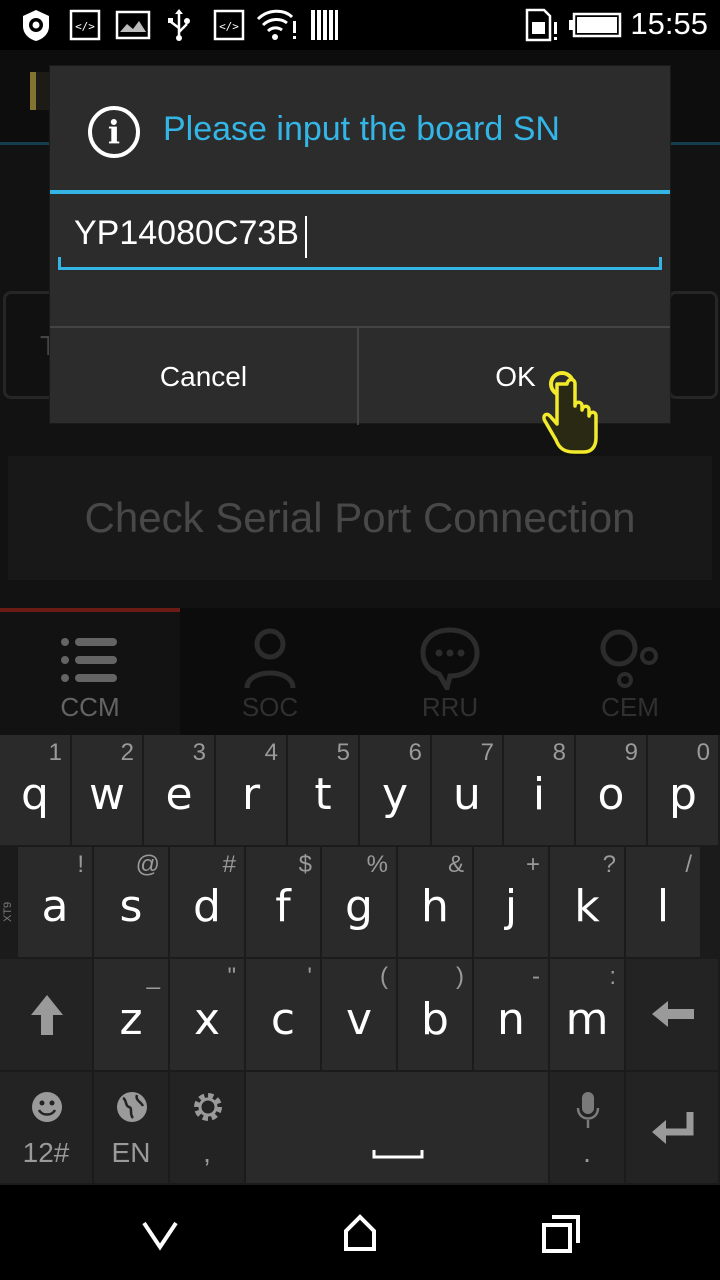  What do you see at coordinates (55, 906) in the screenshot?
I see `key-label: a` at bounding box center [55, 906].